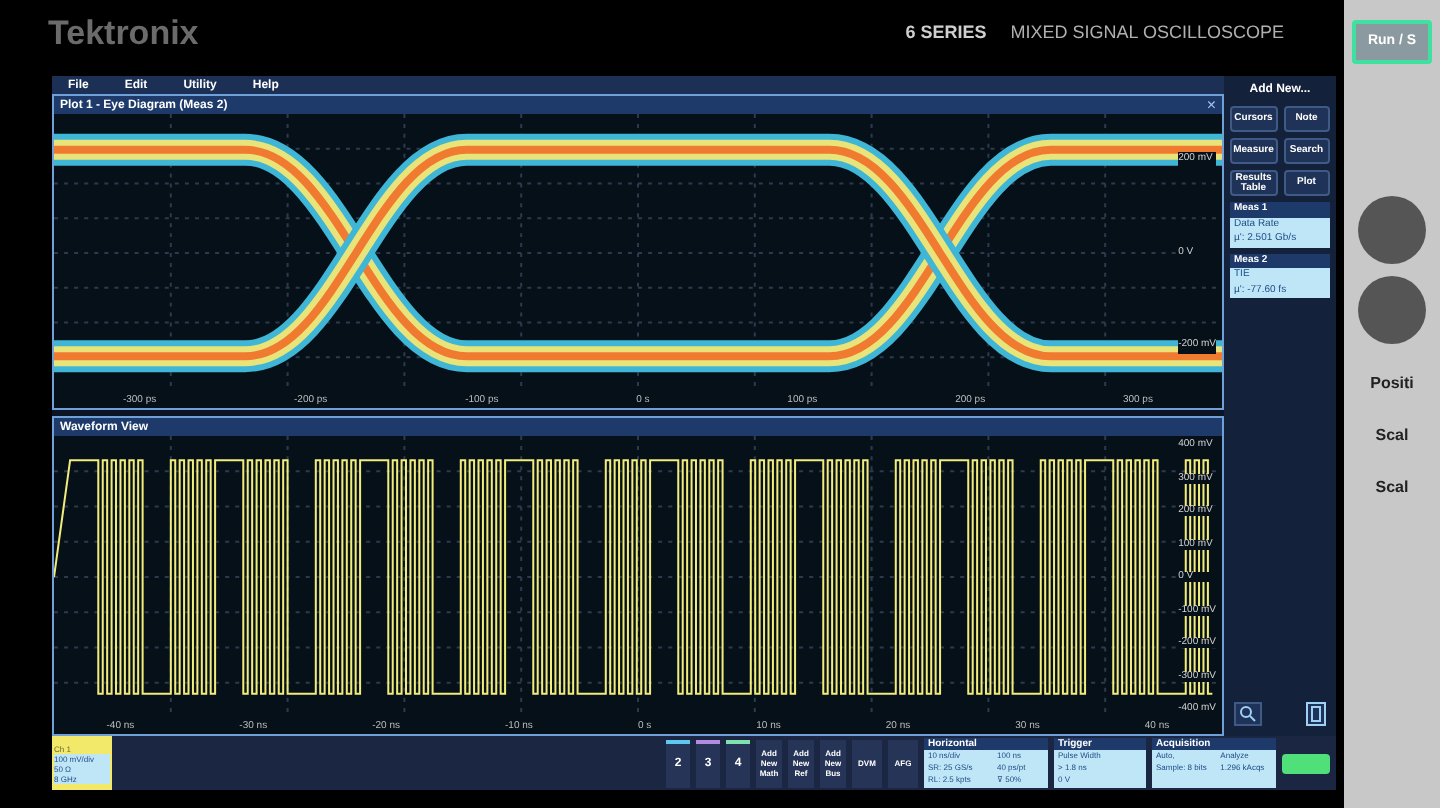 Image resolution: width=1440 pixels, height=808 pixels. What do you see at coordinates (1316, 714) in the screenshot?
I see `trash-icon` at bounding box center [1316, 714].